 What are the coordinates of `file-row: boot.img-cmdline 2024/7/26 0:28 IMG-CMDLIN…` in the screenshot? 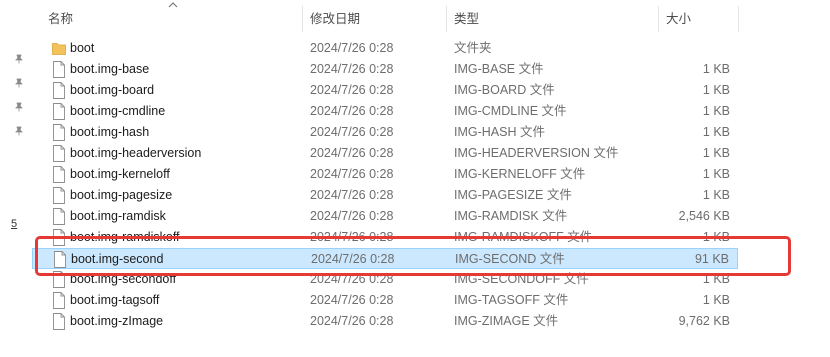 It's located at (385, 111).